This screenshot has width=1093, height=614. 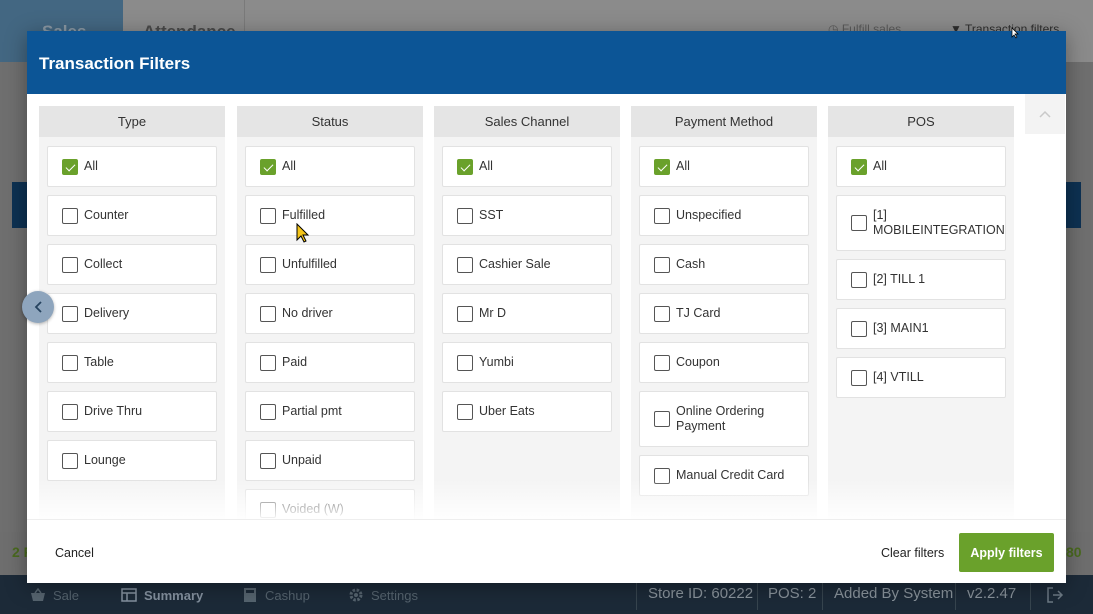 What do you see at coordinates (132, 460) in the screenshot?
I see `filter-option: Lounge` at bounding box center [132, 460].